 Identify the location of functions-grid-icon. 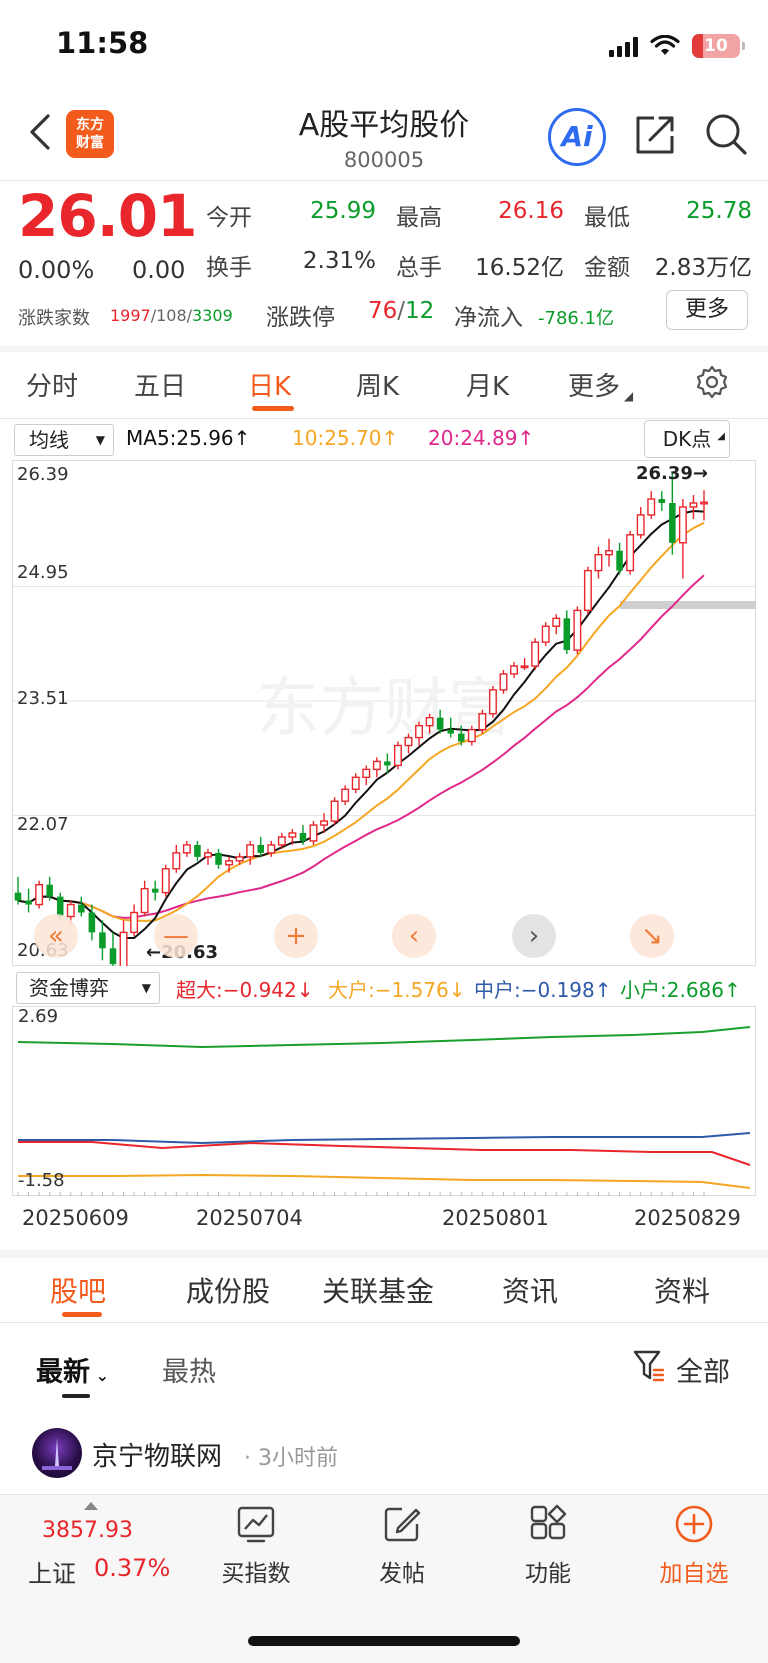
(548, 1524).